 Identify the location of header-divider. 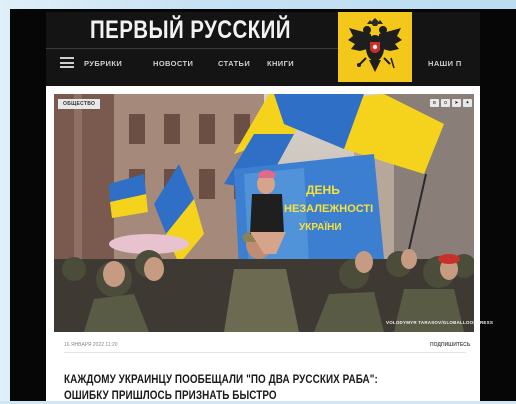
(192, 48).